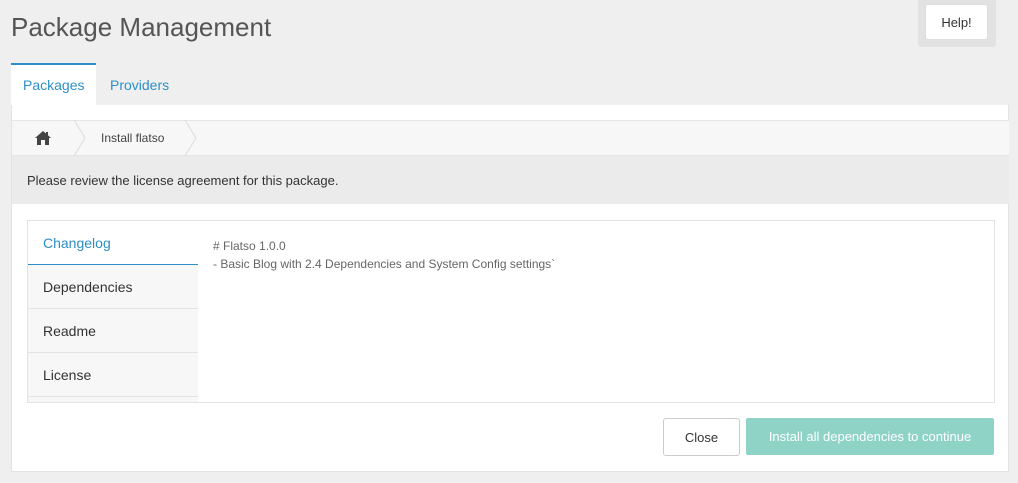 The height and width of the screenshot is (483, 1018). What do you see at coordinates (113, 399) in the screenshot?
I see `tab-more` at bounding box center [113, 399].